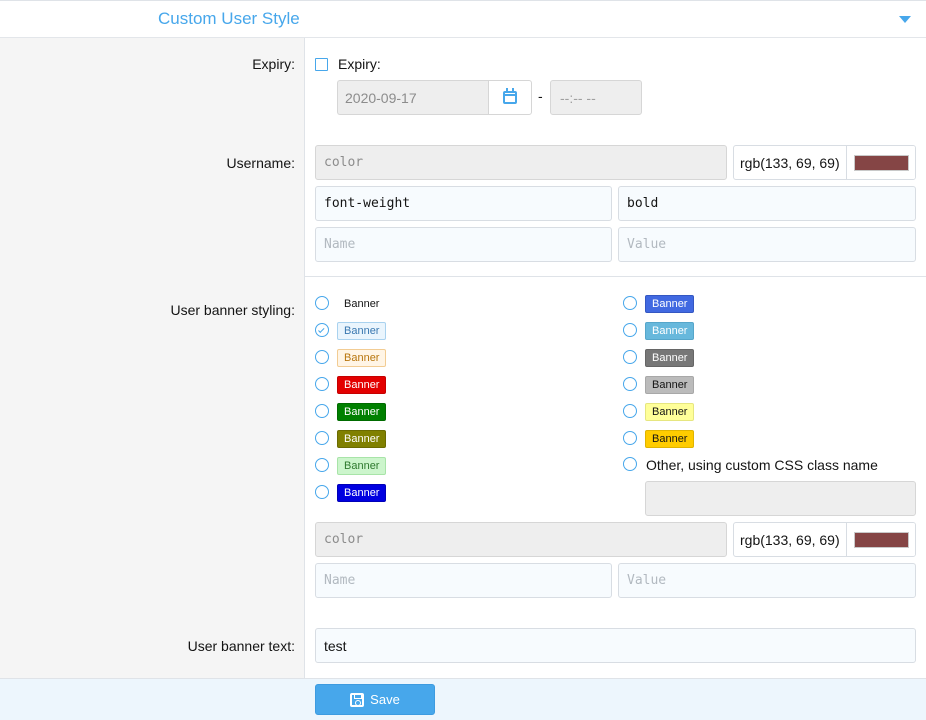 The image size is (926, 720). What do you see at coordinates (615, 276) in the screenshot?
I see `section-divider` at bounding box center [615, 276].